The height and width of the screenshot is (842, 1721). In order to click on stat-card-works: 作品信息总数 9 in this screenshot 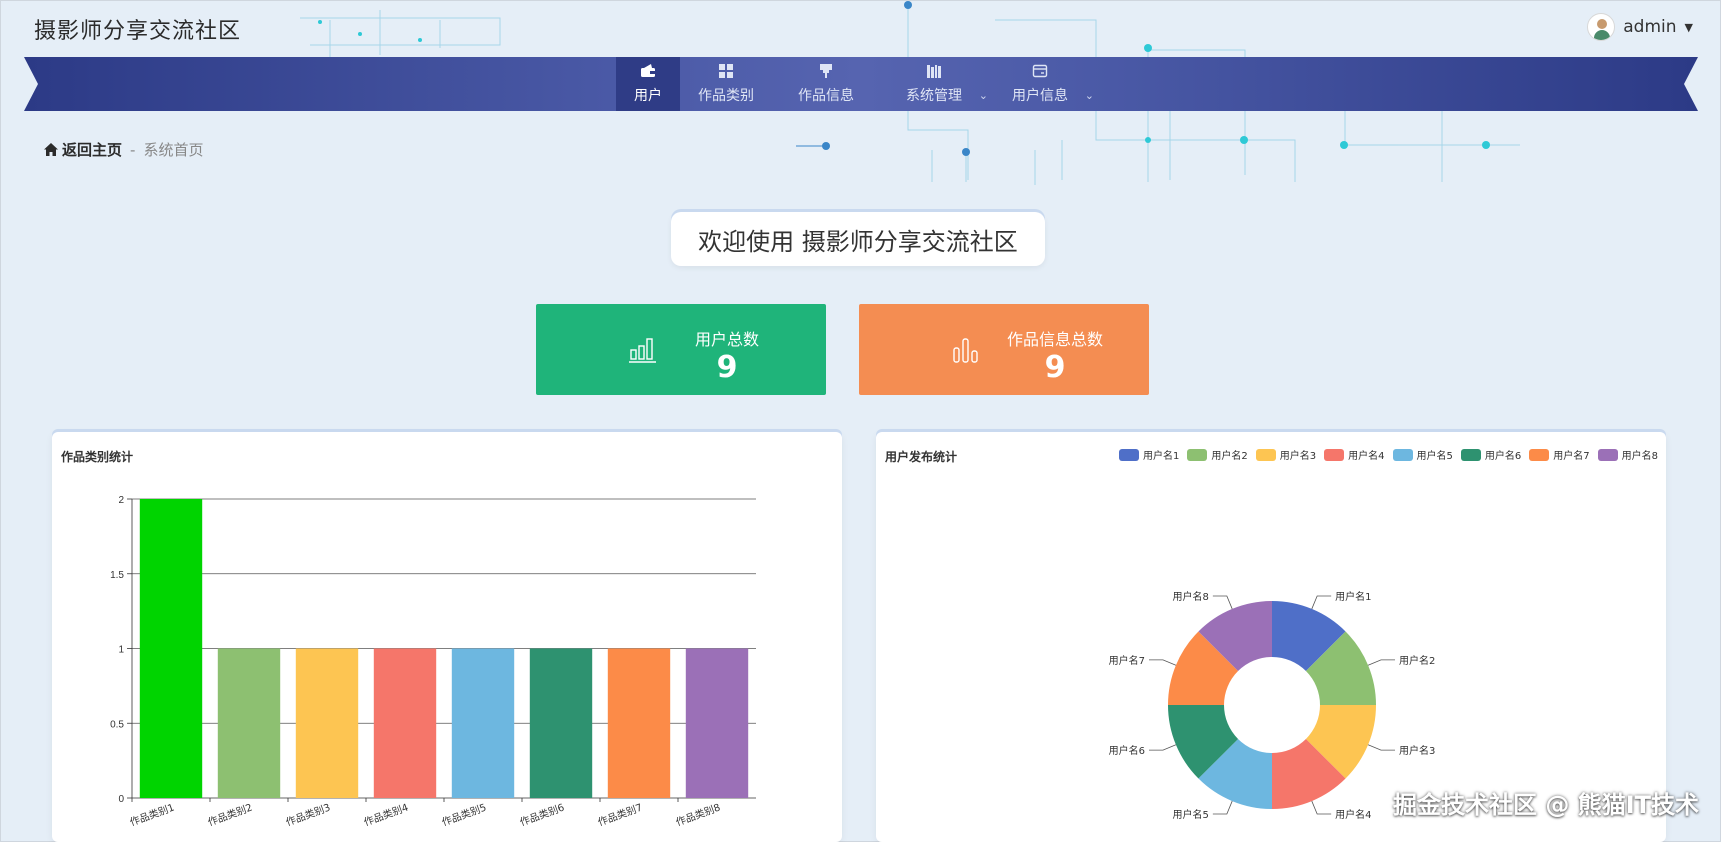, I will do `click(1004, 349)`.